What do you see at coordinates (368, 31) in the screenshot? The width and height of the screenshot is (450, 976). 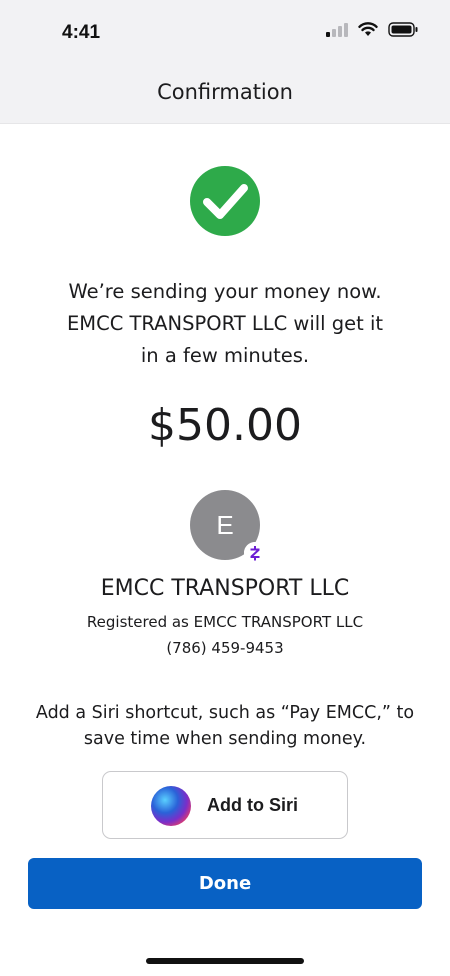 I see `wifi-icon` at bounding box center [368, 31].